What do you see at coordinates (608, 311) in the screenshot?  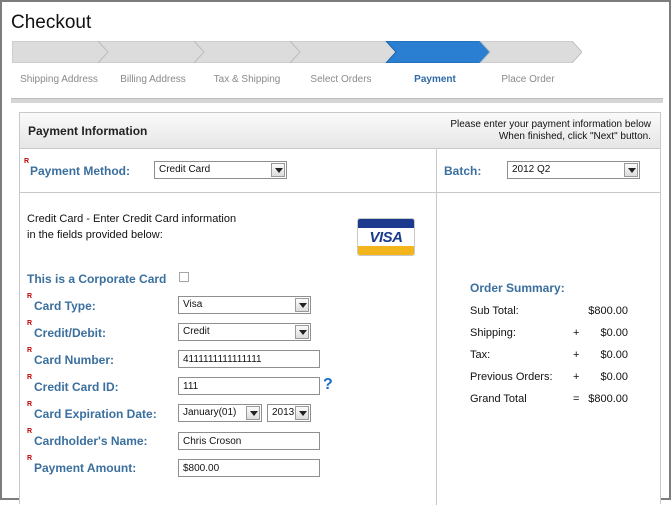 I see `summary-value-subtotal: $800.00` at bounding box center [608, 311].